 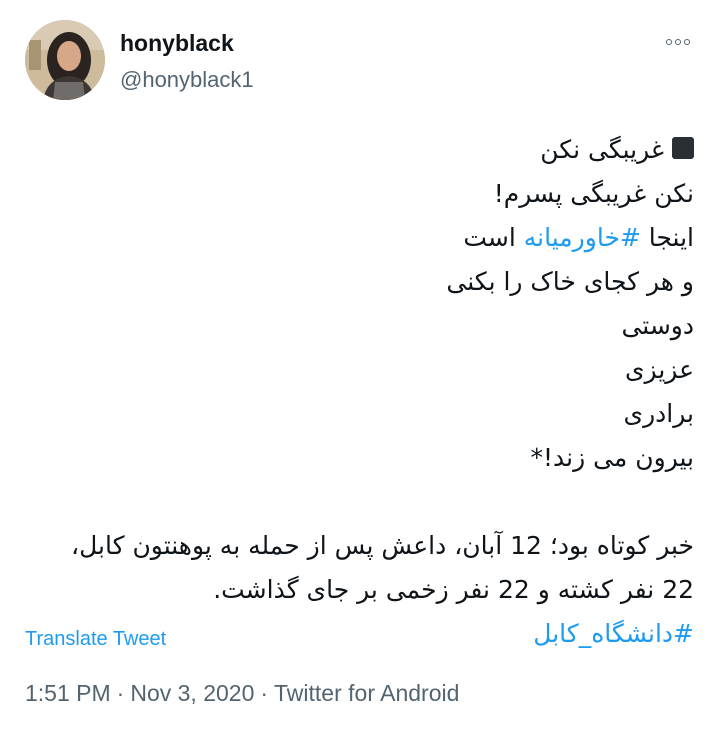 I want to click on avatar, so click(x=65, y=60).